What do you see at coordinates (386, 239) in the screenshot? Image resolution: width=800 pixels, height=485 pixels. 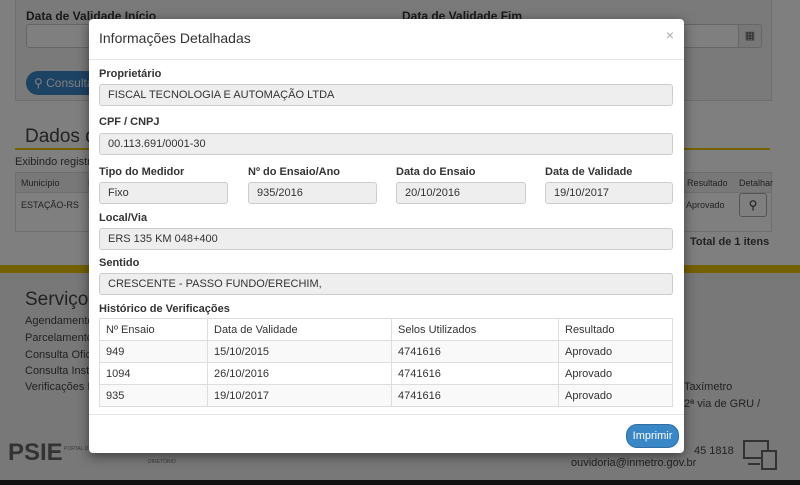 I see `location-field: ERS 135 KM 048+400` at bounding box center [386, 239].